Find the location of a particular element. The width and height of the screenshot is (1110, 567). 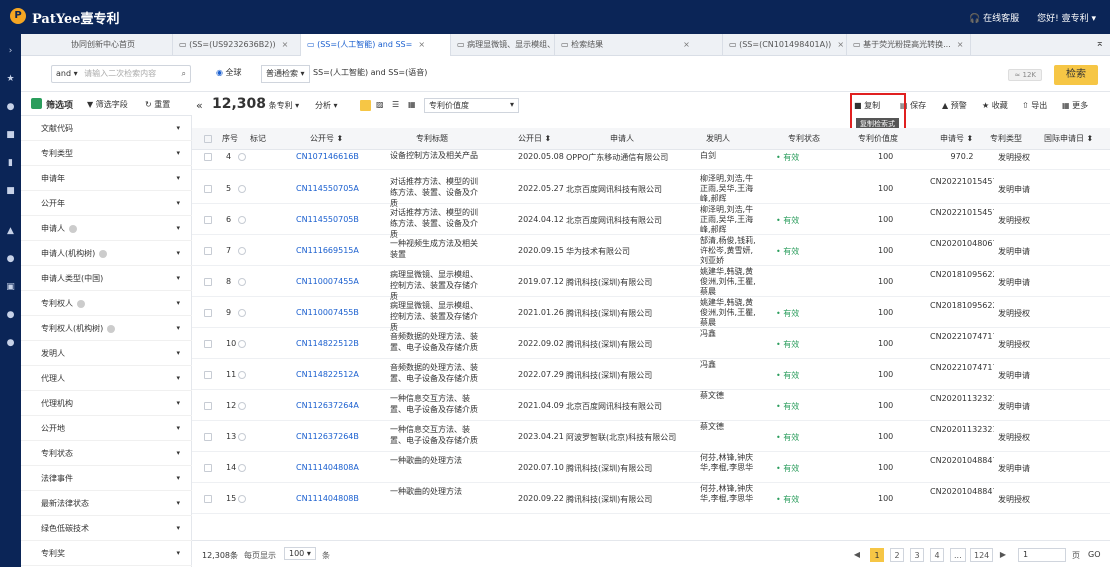

tab-results: ▭ 检索结果 × is located at coordinates (639, 45).